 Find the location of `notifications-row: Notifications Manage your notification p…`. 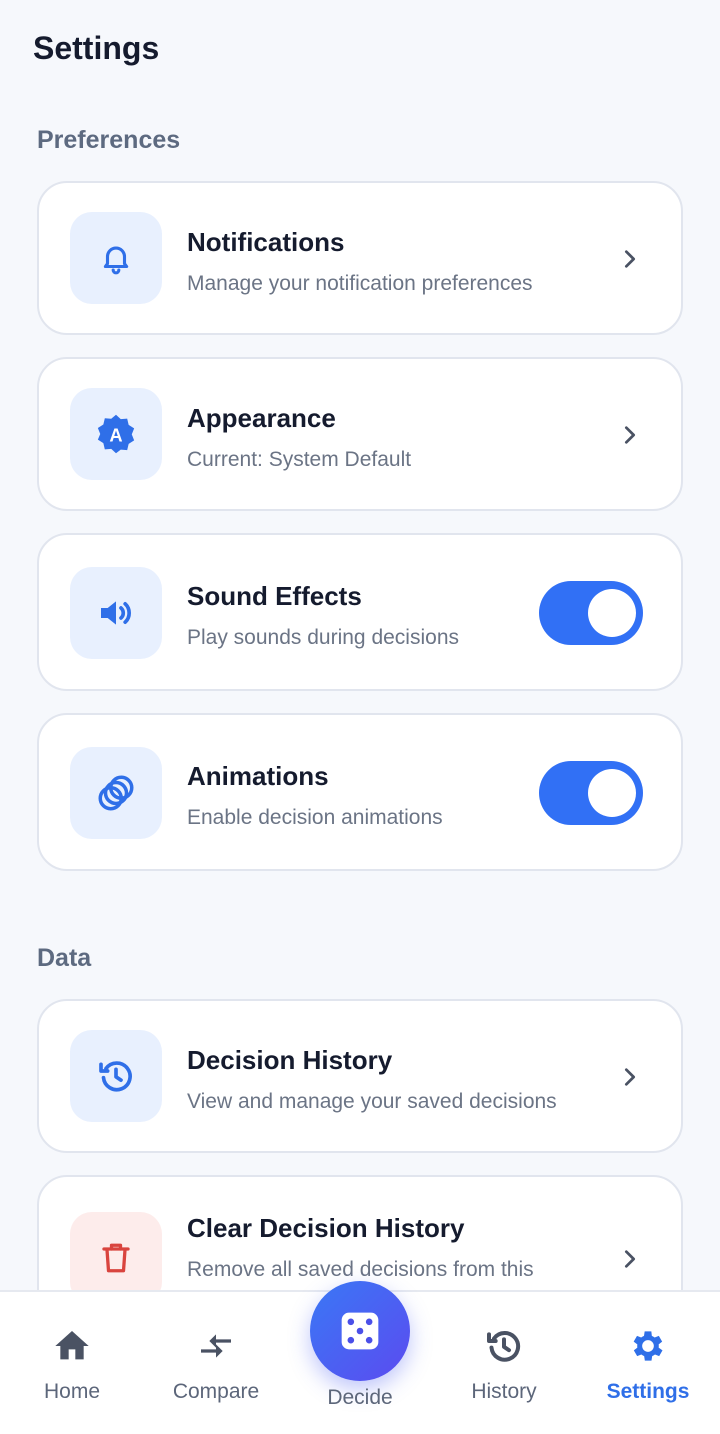

notifications-row: Notifications Manage your notification p… is located at coordinates (360, 258).